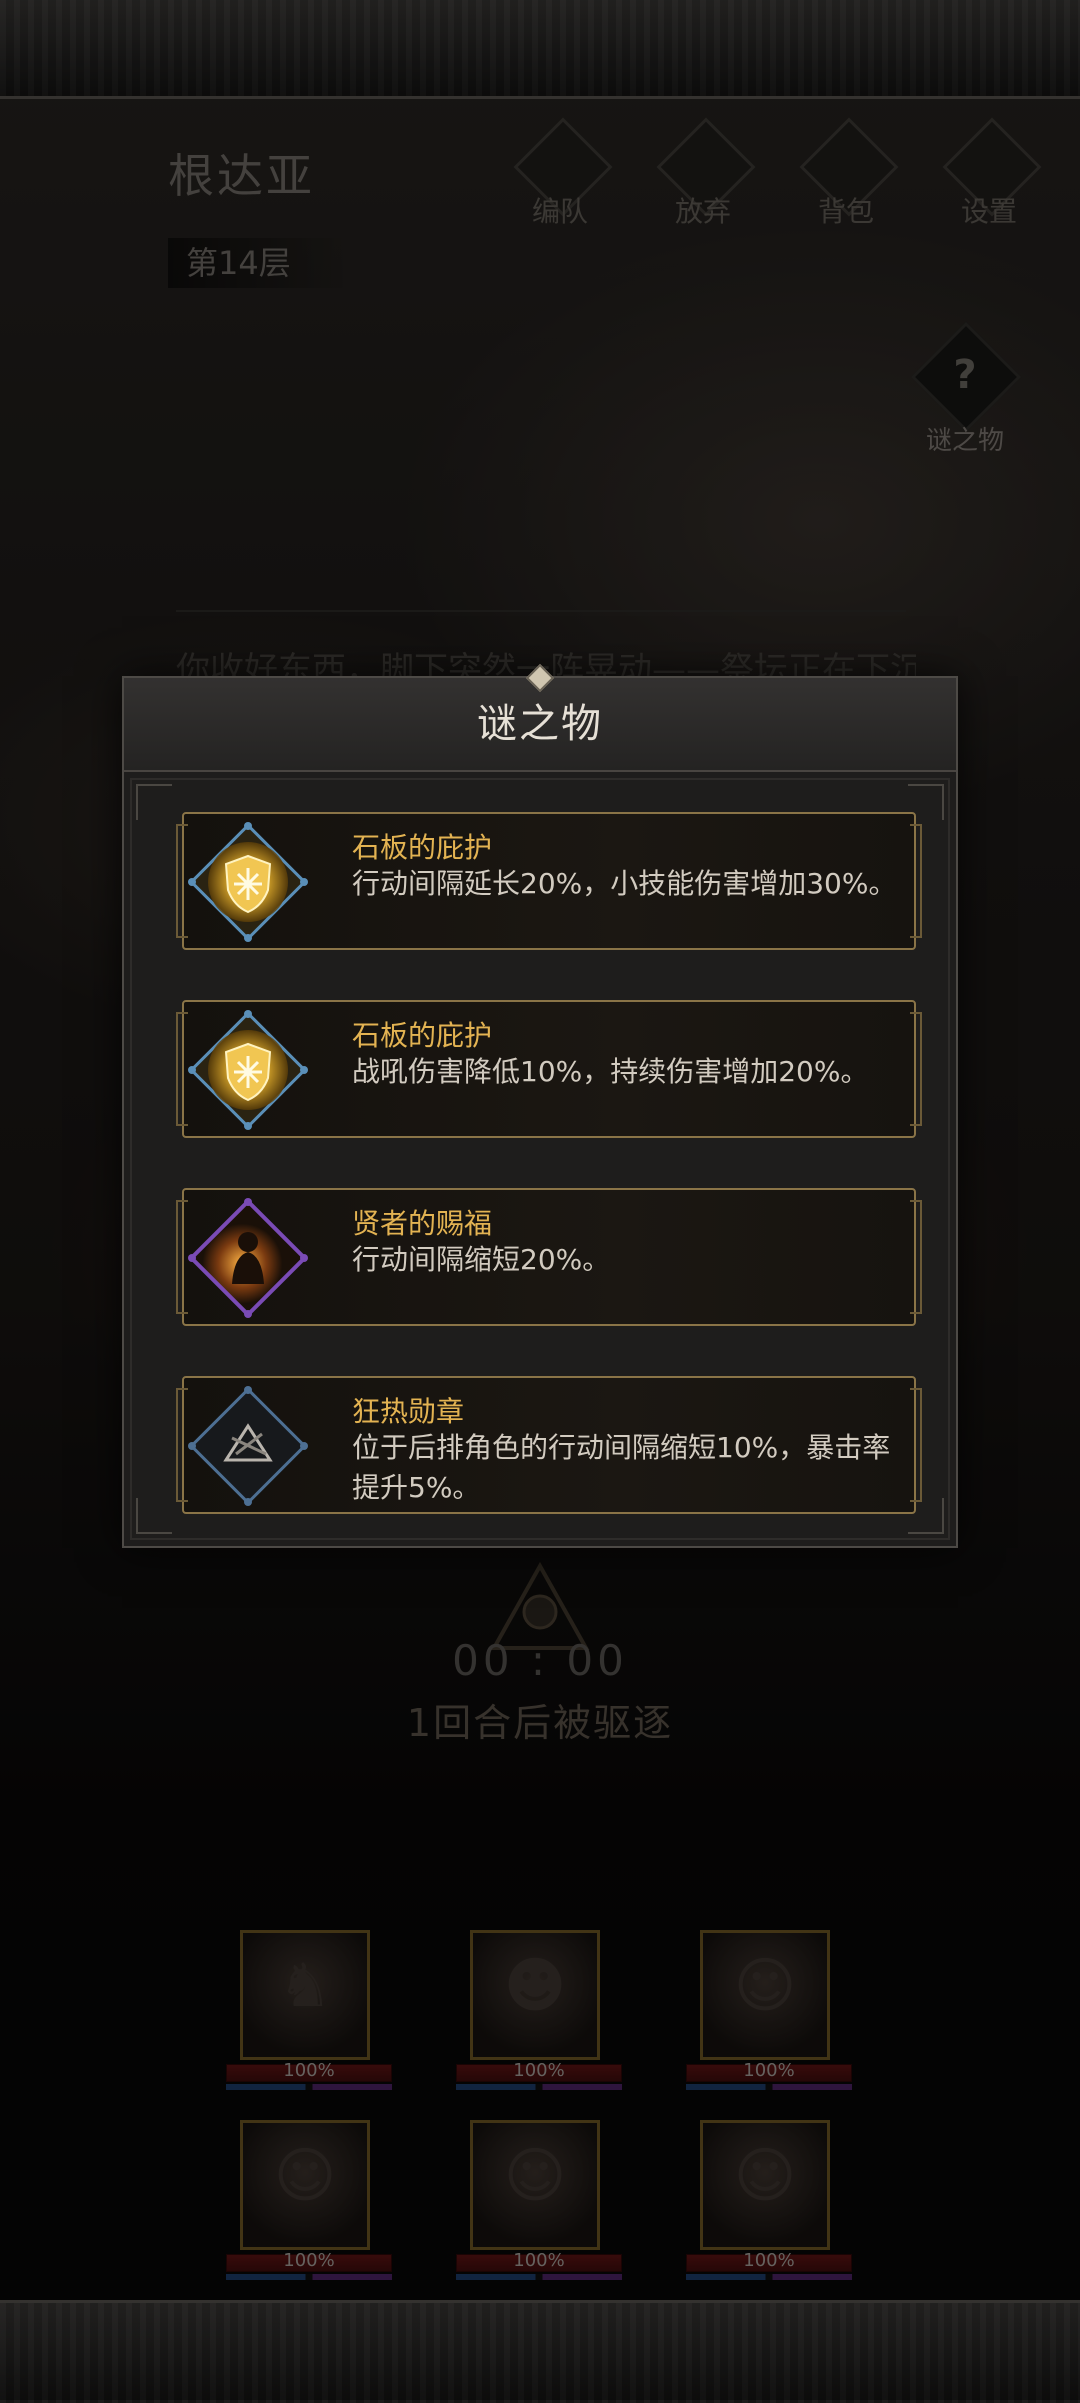  I want to click on item-name: 狂热勋章, so click(408, 1411).